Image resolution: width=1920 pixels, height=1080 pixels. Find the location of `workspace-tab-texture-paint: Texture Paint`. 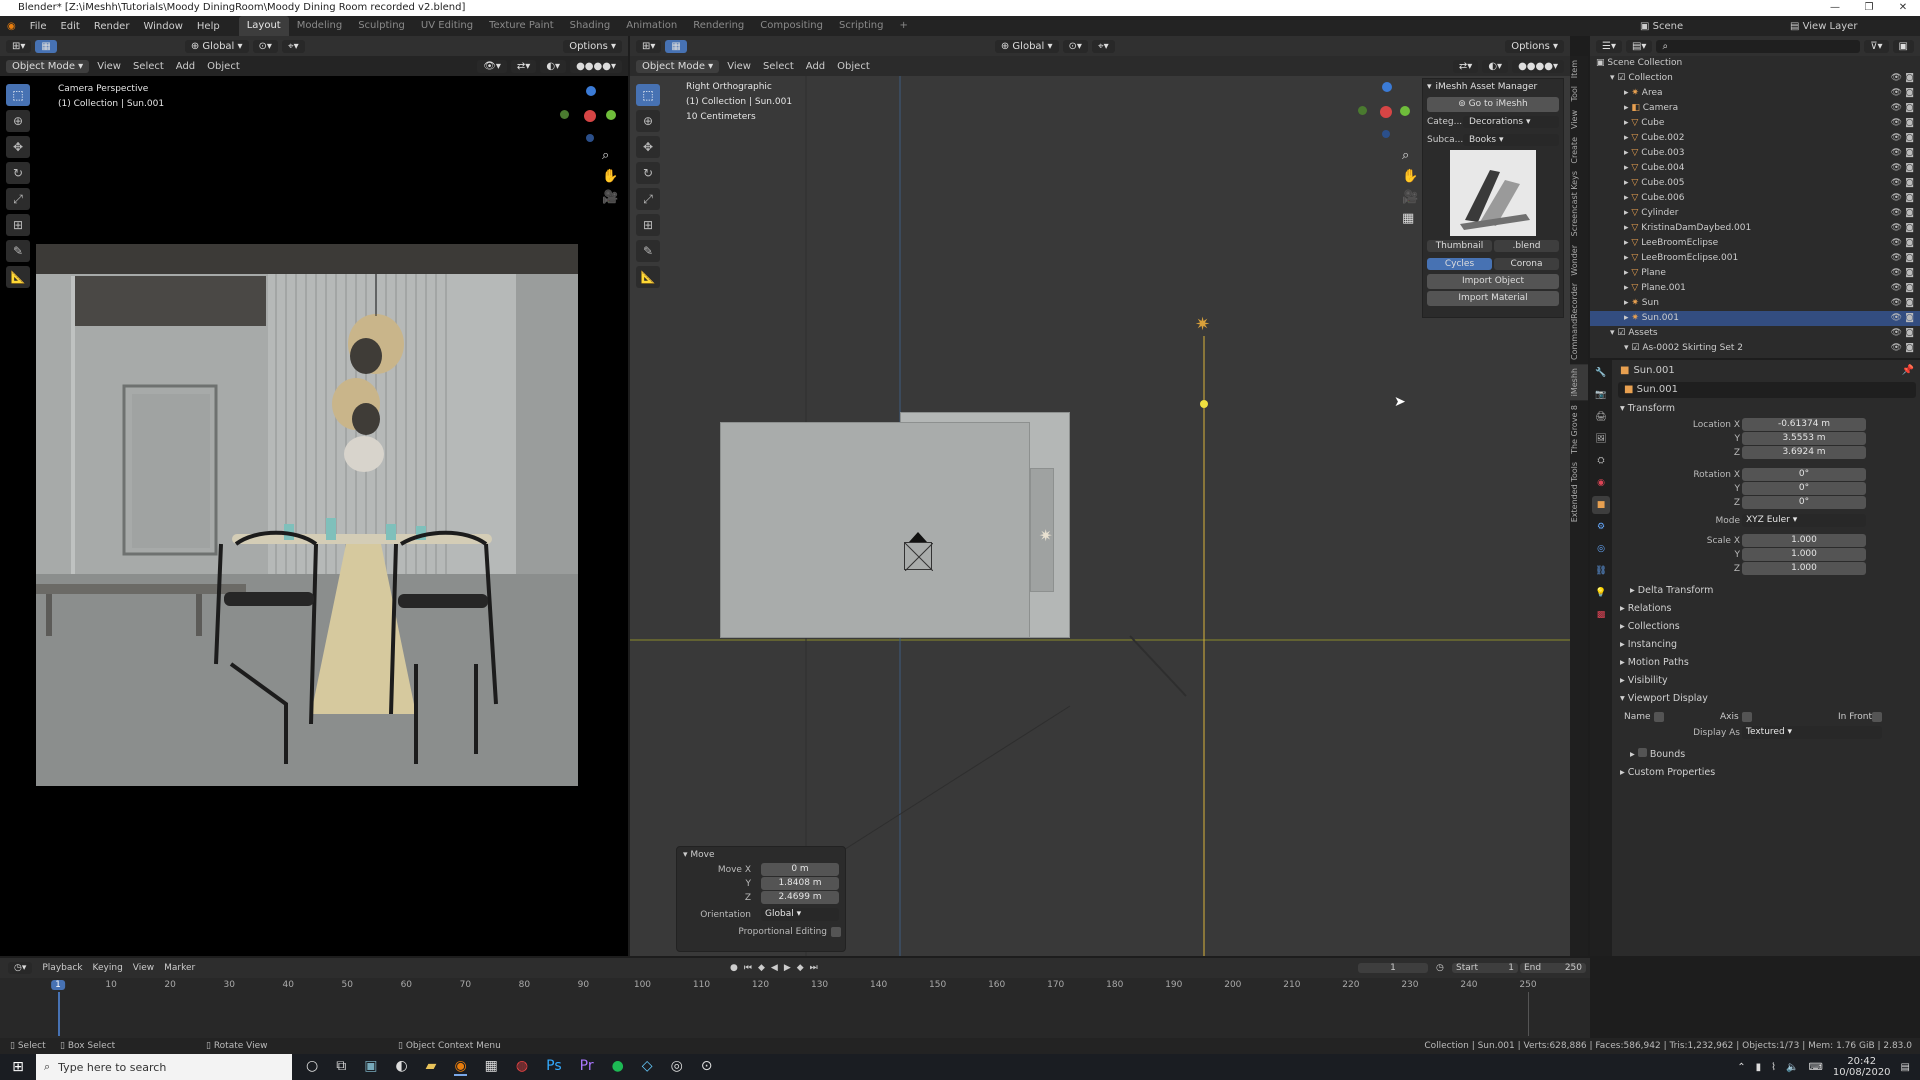

workspace-tab-texture-paint: Texture Paint is located at coordinates (521, 26).